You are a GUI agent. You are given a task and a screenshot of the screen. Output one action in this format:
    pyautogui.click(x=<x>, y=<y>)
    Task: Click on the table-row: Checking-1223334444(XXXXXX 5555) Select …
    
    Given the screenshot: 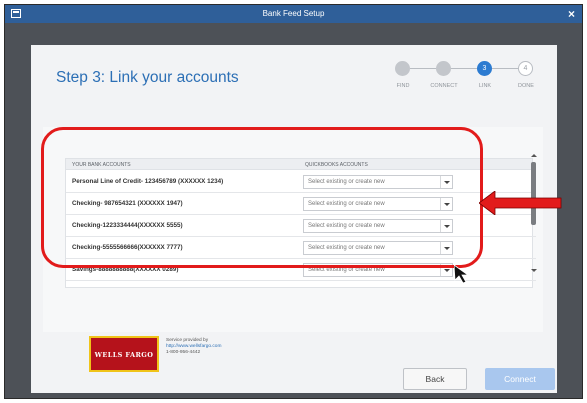 What is the action you would take?
    pyautogui.click(x=301, y=226)
    